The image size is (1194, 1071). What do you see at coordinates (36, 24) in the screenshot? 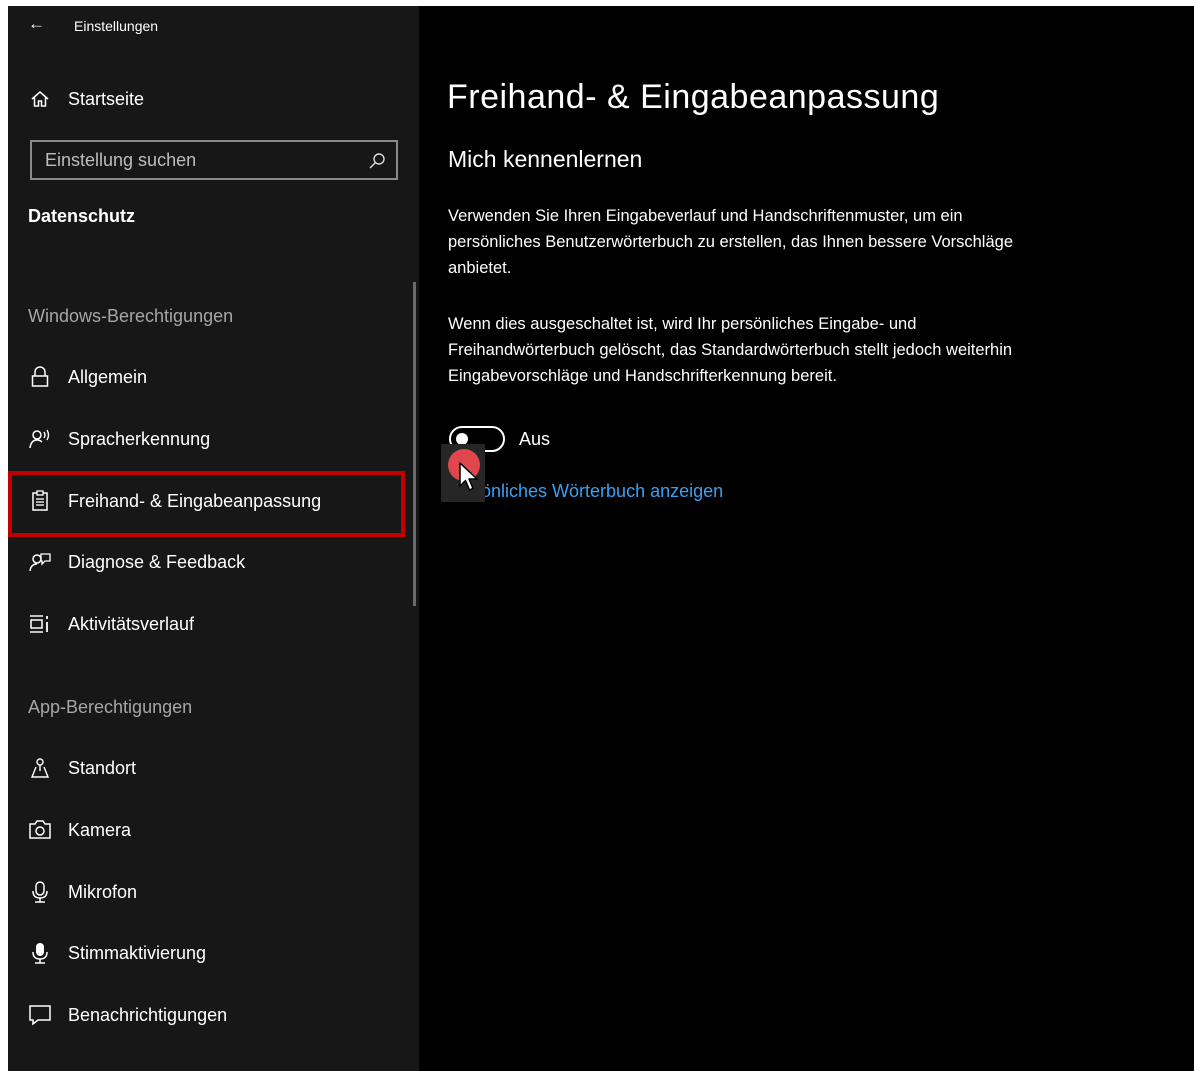
I see `back-arrow-icon: ←` at bounding box center [36, 24].